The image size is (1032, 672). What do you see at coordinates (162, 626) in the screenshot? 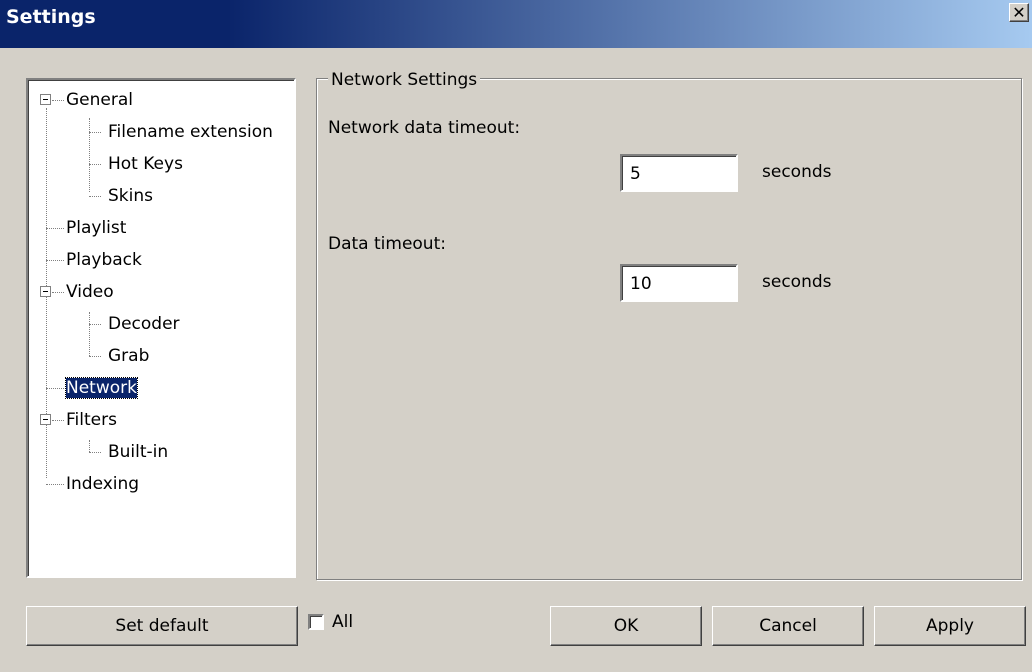
I see `set-default-button: Set default` at bounding box center [162, 626].